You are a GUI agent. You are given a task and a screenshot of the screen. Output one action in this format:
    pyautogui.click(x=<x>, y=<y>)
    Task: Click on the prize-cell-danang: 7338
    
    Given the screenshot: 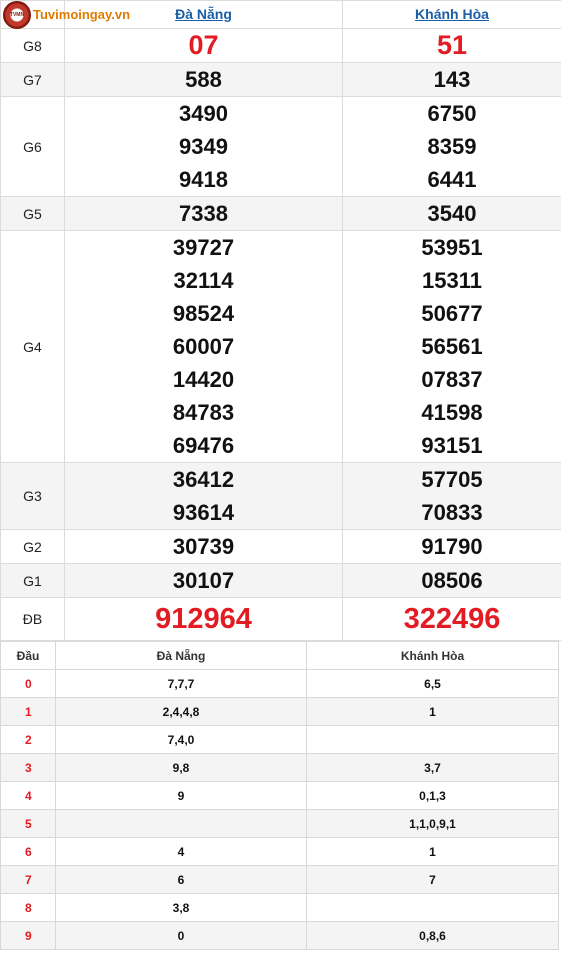 What is the action you would take?
    pyautogui.click(x=203, y=213)
    